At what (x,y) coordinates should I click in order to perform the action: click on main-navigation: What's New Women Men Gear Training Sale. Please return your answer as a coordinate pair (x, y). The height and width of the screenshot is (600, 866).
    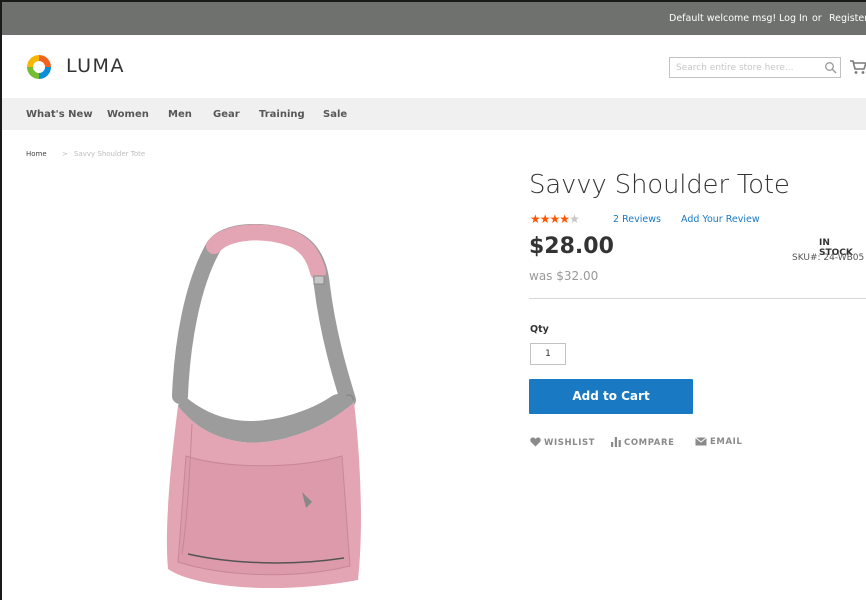
    Looking at the image, I should click on (434, 114).